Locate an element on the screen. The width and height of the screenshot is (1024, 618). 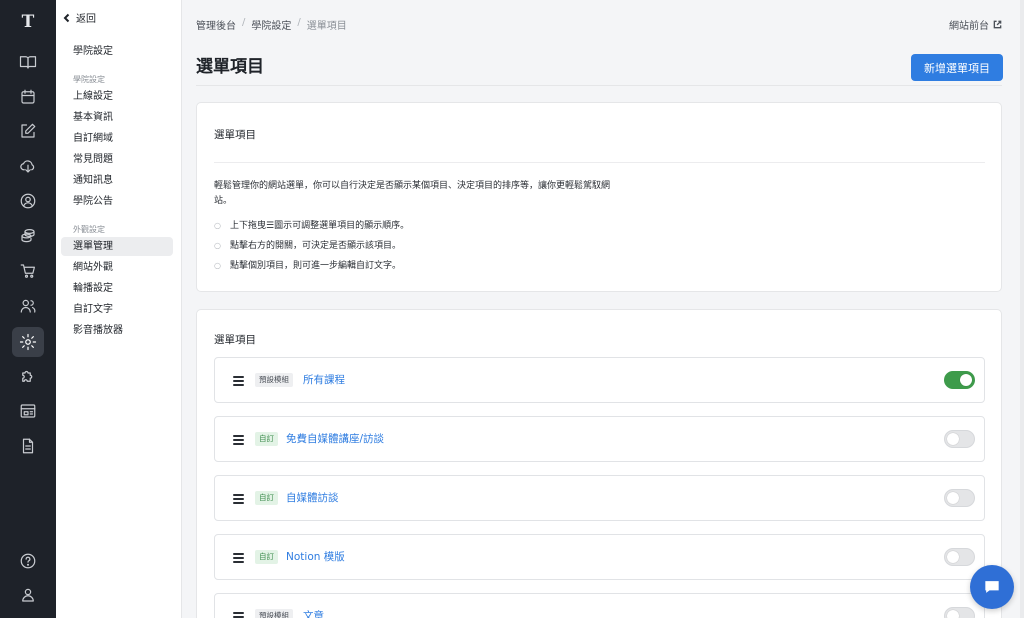
page-title: 選單項目 is located at coordinates (230, 67).